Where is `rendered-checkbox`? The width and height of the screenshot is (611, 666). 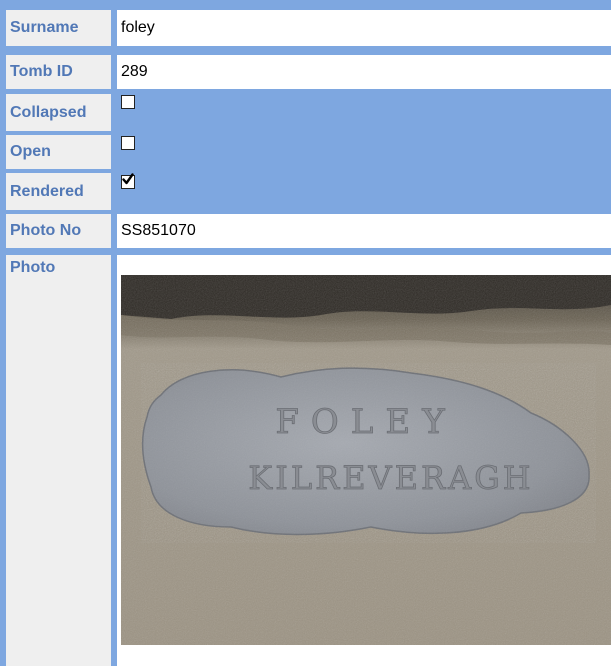
rendered-checkbox is located at coordinates (128, 181).